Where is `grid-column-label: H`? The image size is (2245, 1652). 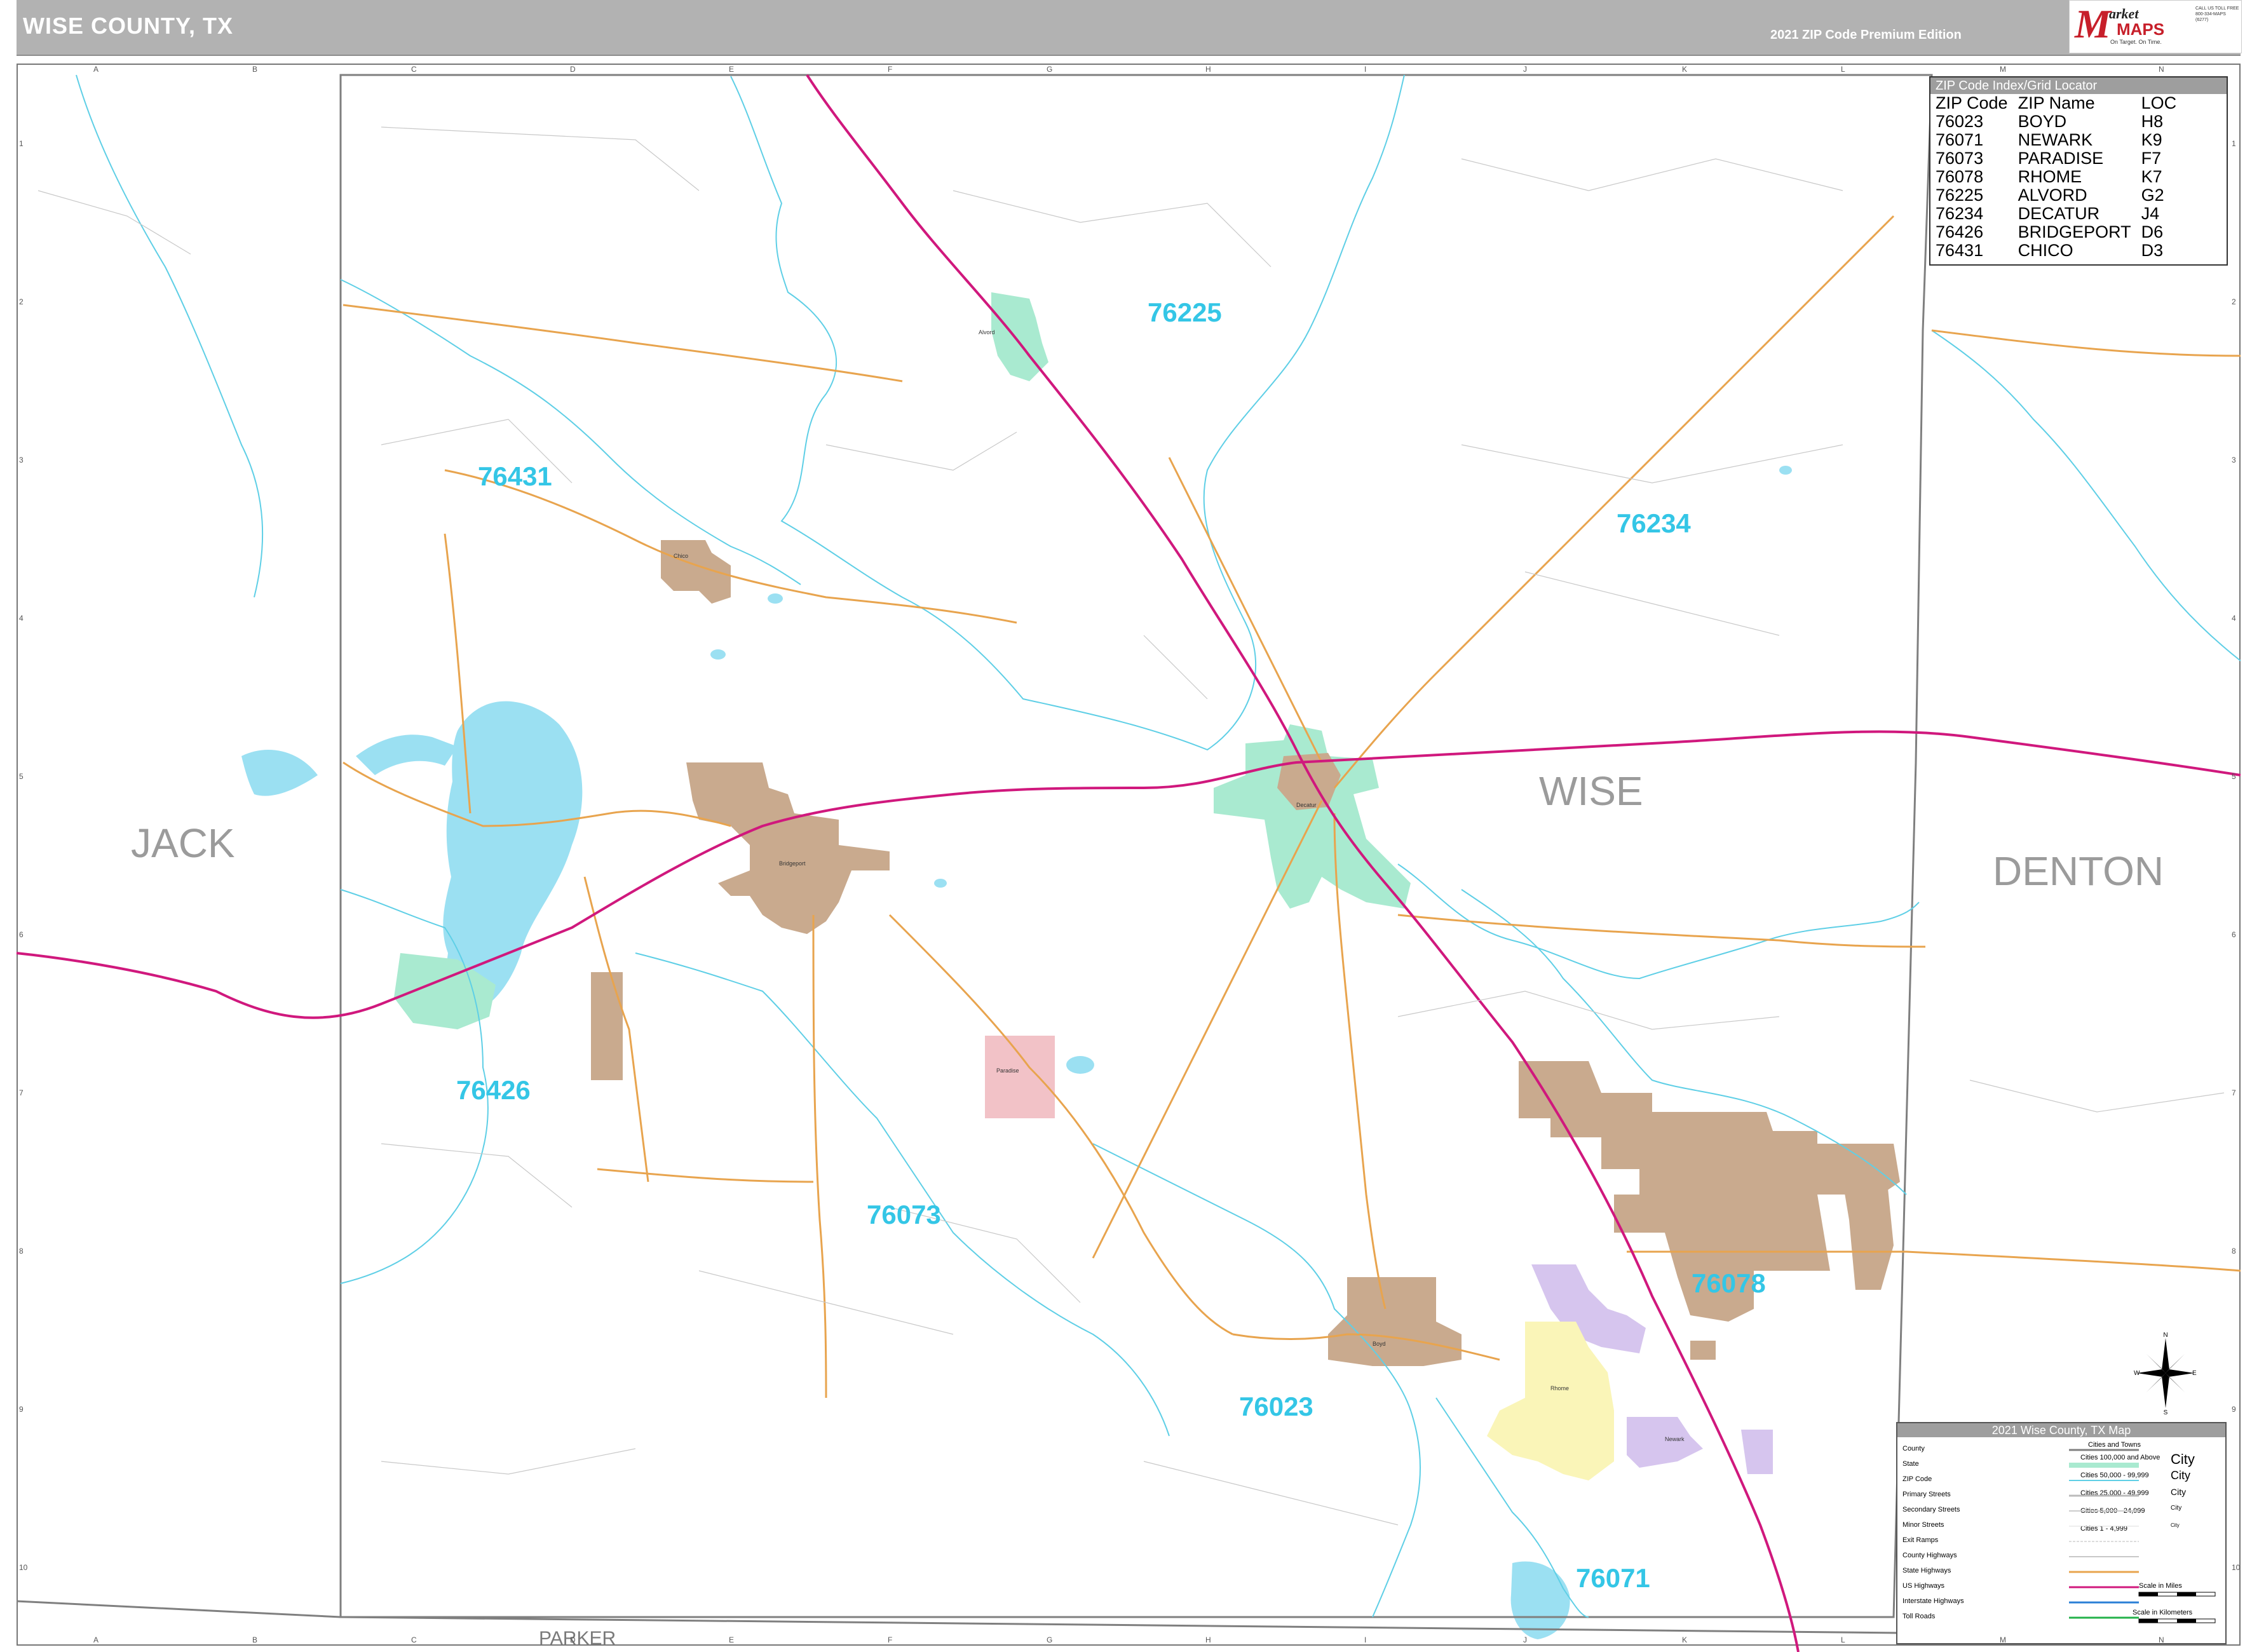 grid-column-label: H is located at coordinates (1208, 69).